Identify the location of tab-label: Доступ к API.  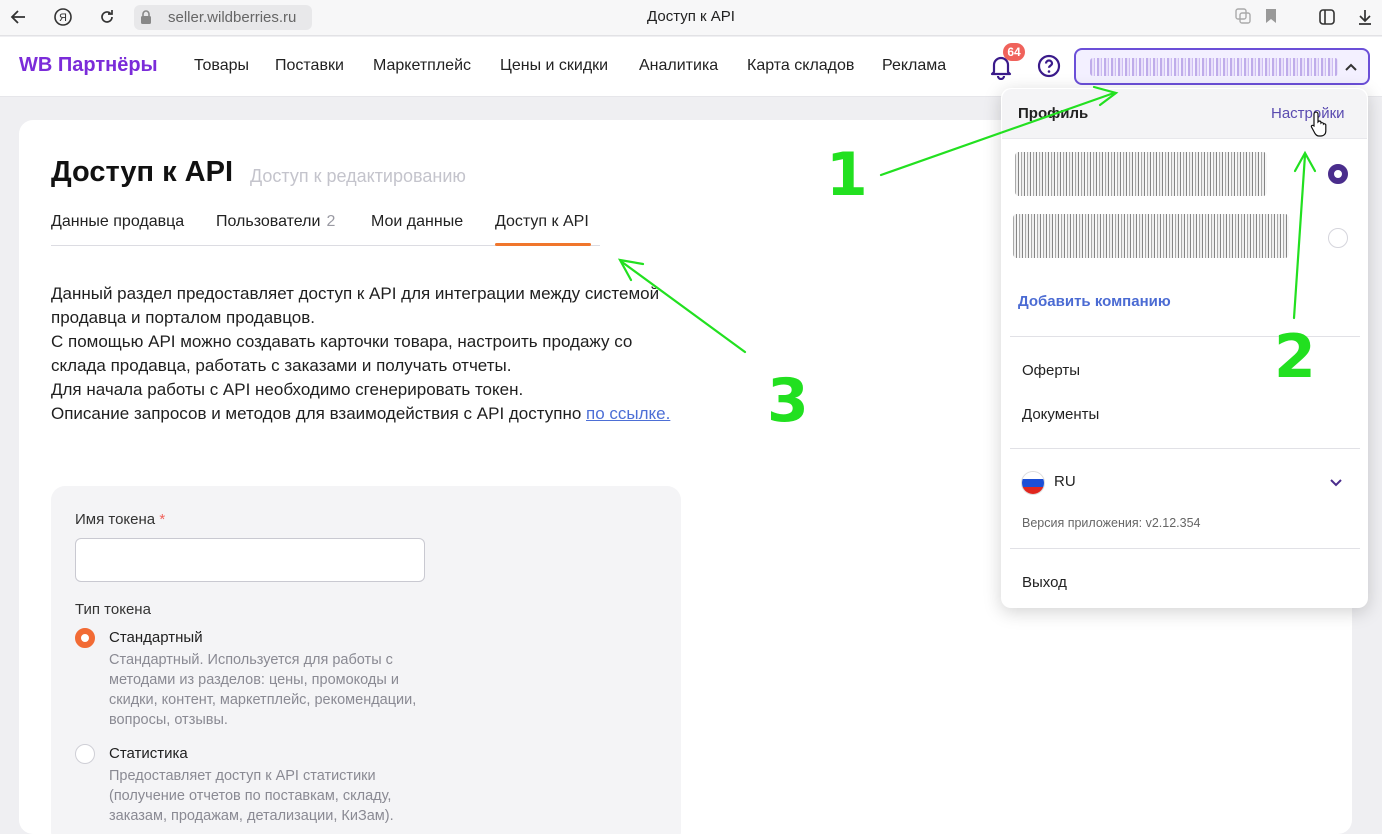
(542, 221).